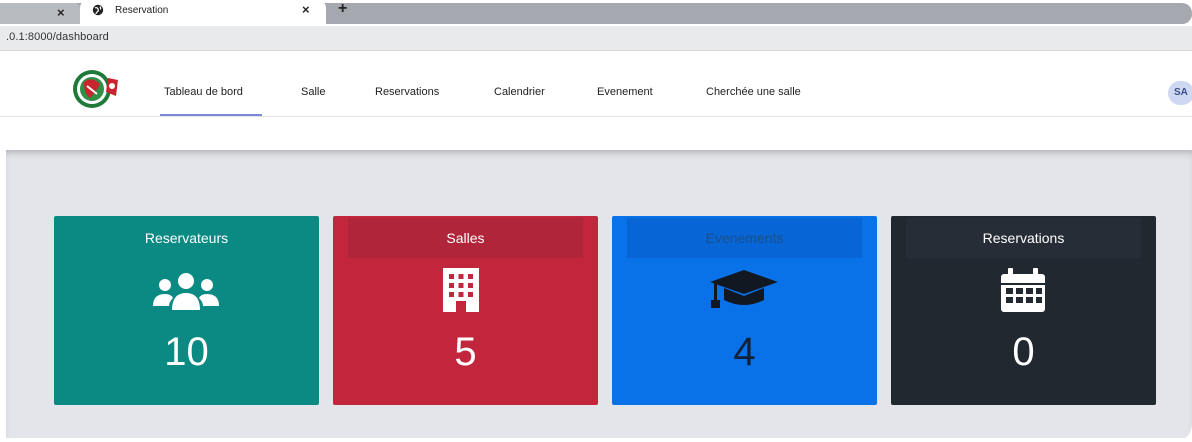 This screenshot has height=442, width=1192. What do you see at coordinates (142, 10) in the screenshot?
I see `tab-title: Reservation` at bounding box center [142, 10].